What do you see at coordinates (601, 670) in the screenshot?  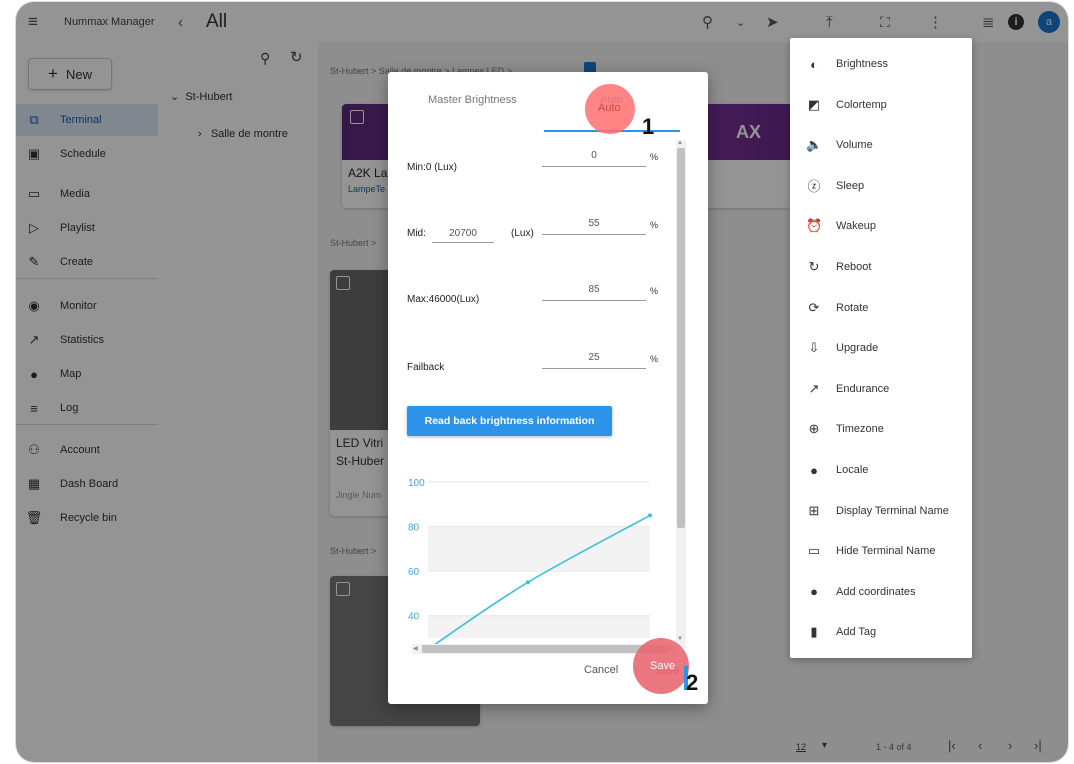 I see `cancel-button: Cancel` at bounding box center [601, 670].